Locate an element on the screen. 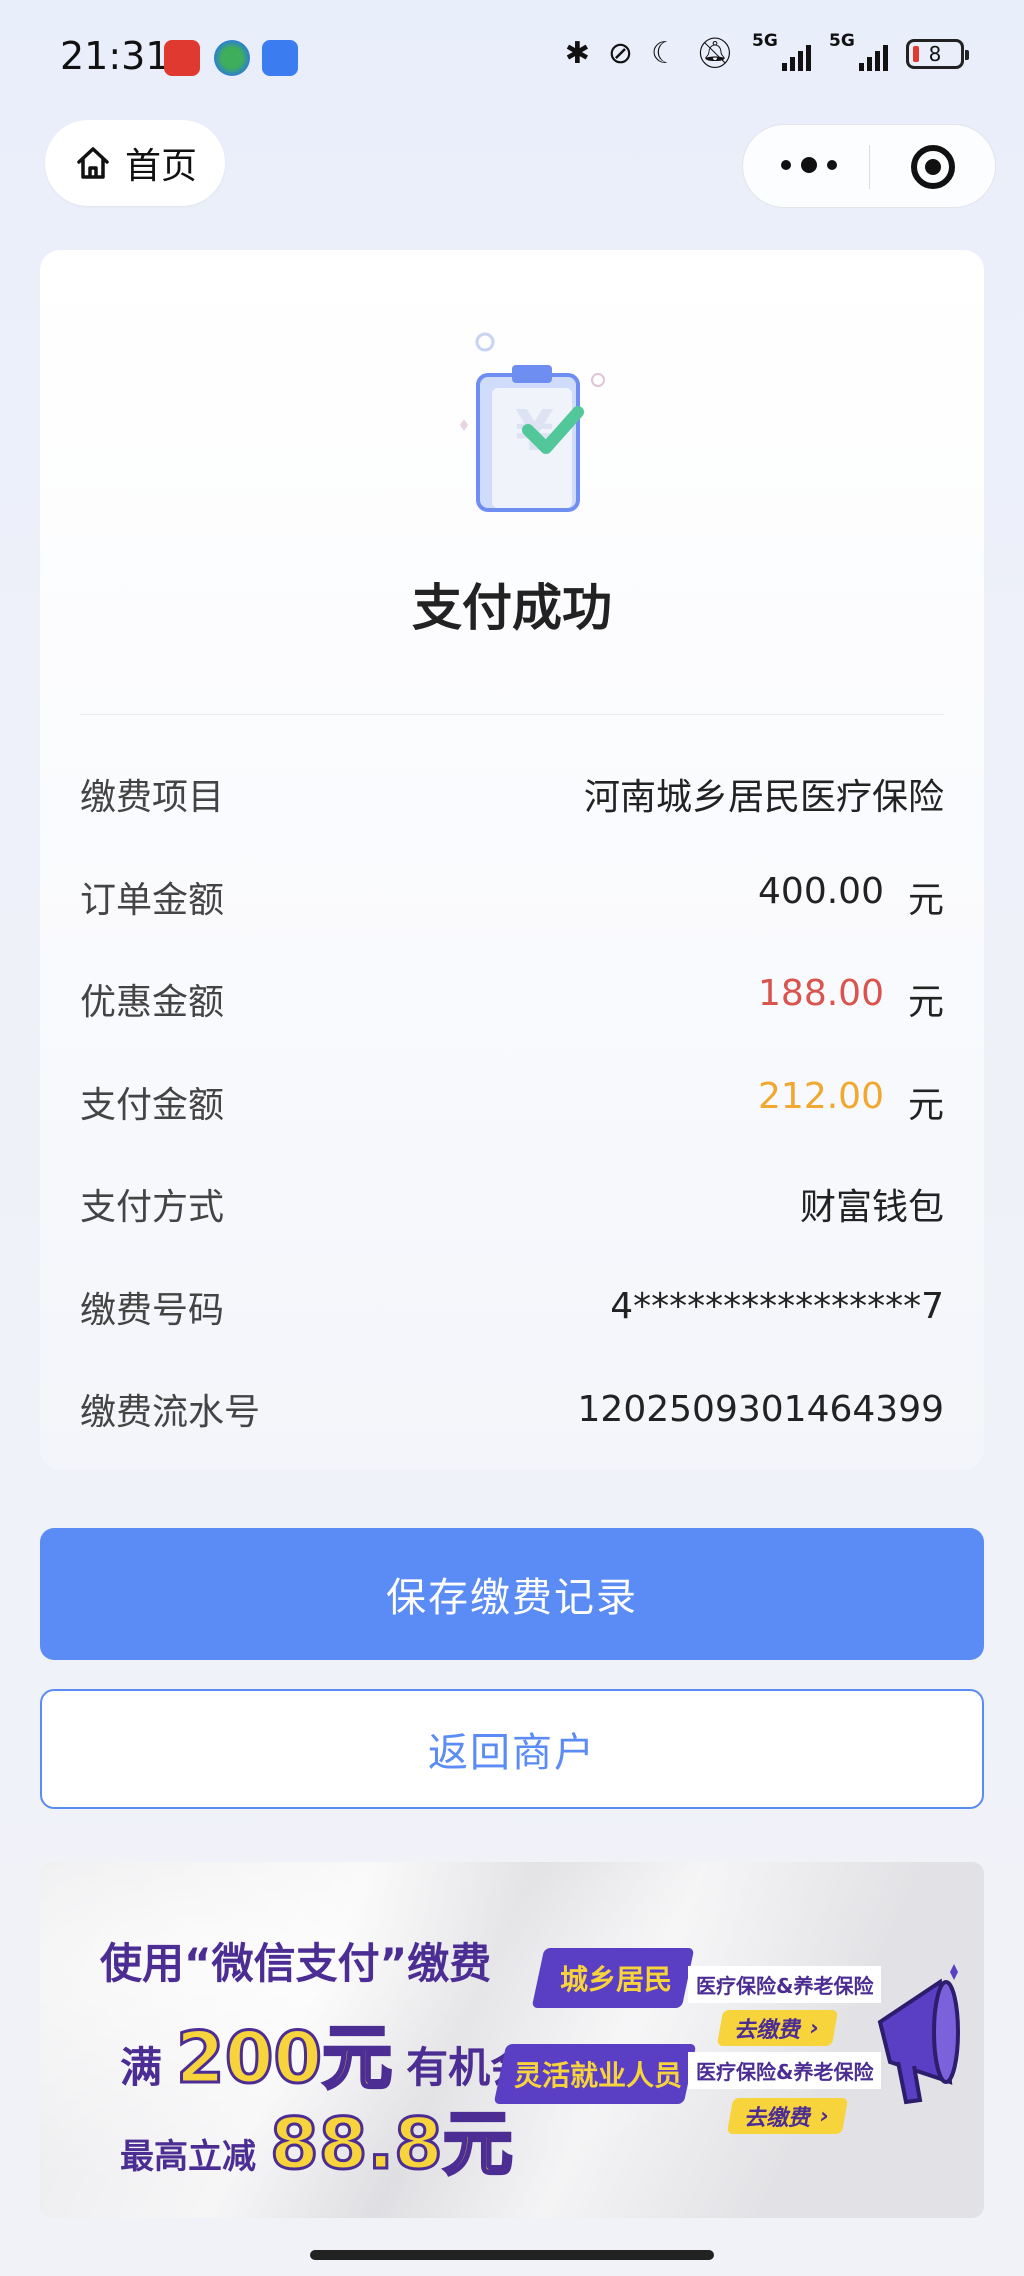  detail-label: 支付金额 is located at coordinates (152, 1105).